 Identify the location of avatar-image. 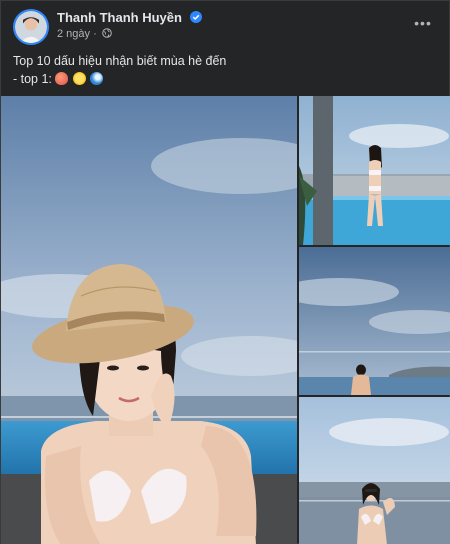
(31, 27).